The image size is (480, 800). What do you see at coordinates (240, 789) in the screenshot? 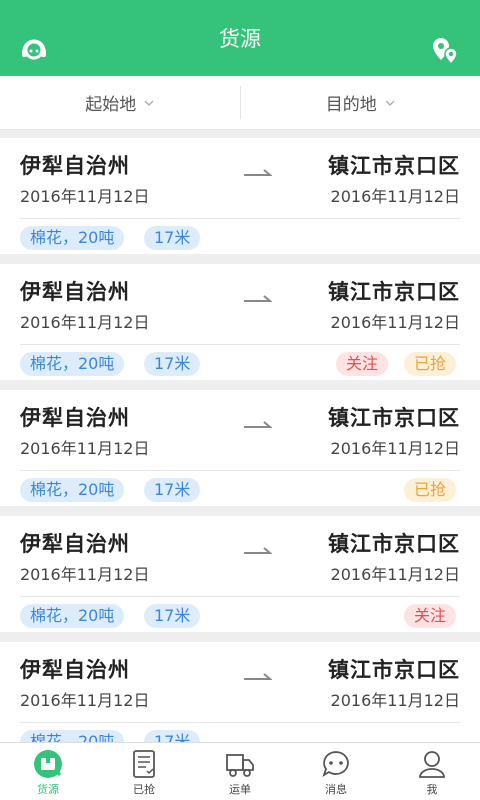
I see `tab-label: 运单` at bounding box center [240, 789].